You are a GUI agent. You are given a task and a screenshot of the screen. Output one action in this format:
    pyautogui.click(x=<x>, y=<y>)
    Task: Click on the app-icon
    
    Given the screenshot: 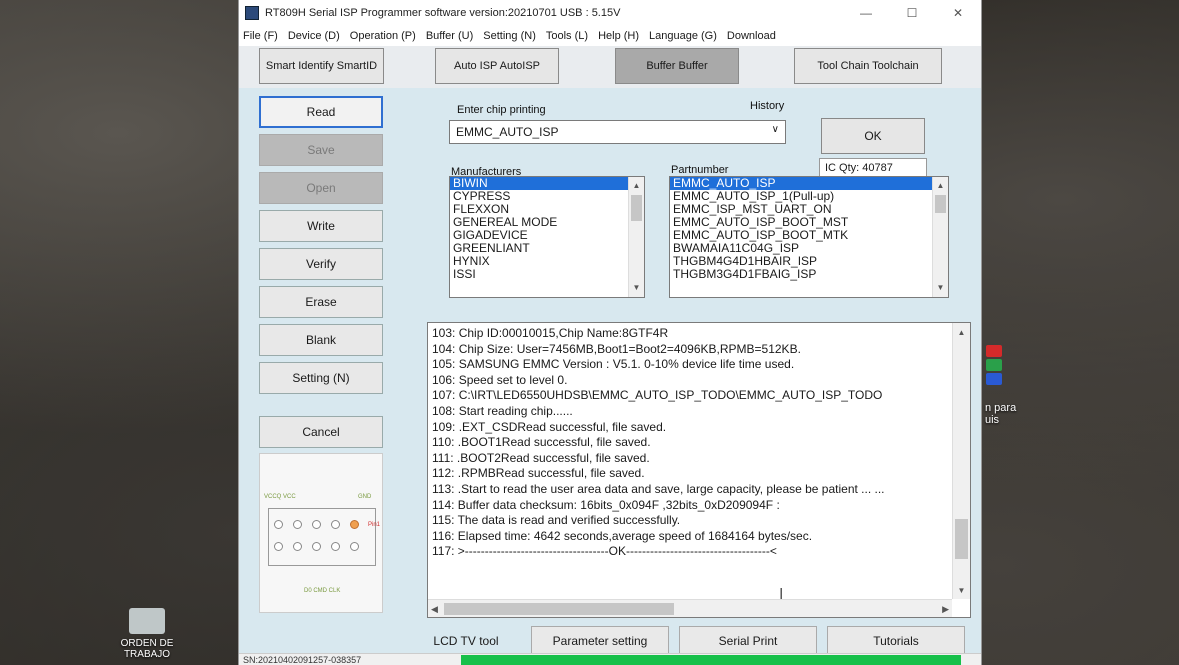 What is the action you would take?
    pyautogui.click(x=252, y=13)
    